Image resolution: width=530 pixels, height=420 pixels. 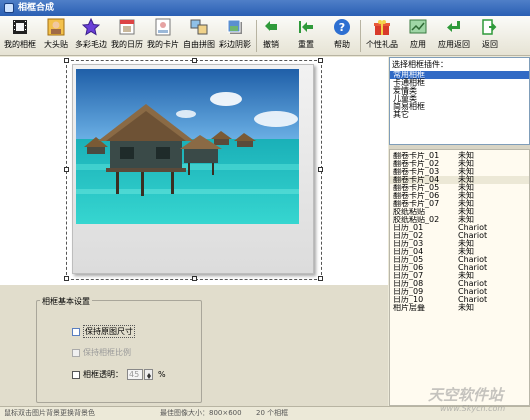 I want to click on personal-gift-label: 个性礼品, so click(x=382, y=44).